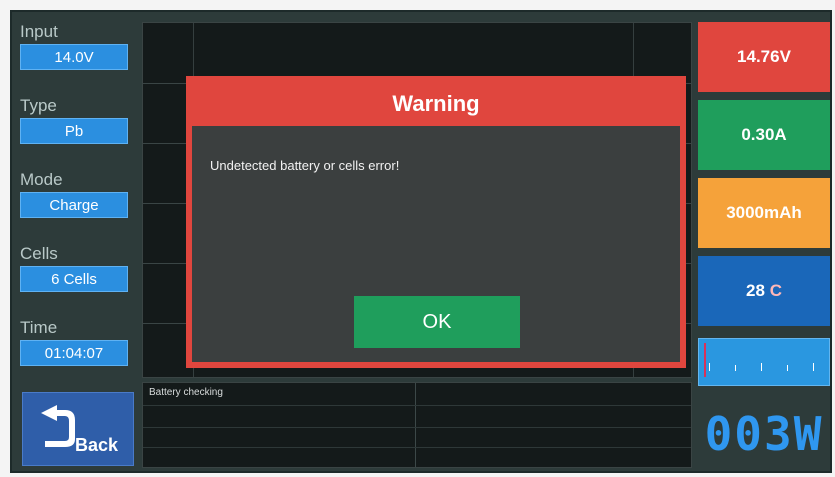 The height and width of the screenshot is (477, 835). Describe the element at coordinates (97, 445) in the screenshot. I see `back-label: Back` at that location.